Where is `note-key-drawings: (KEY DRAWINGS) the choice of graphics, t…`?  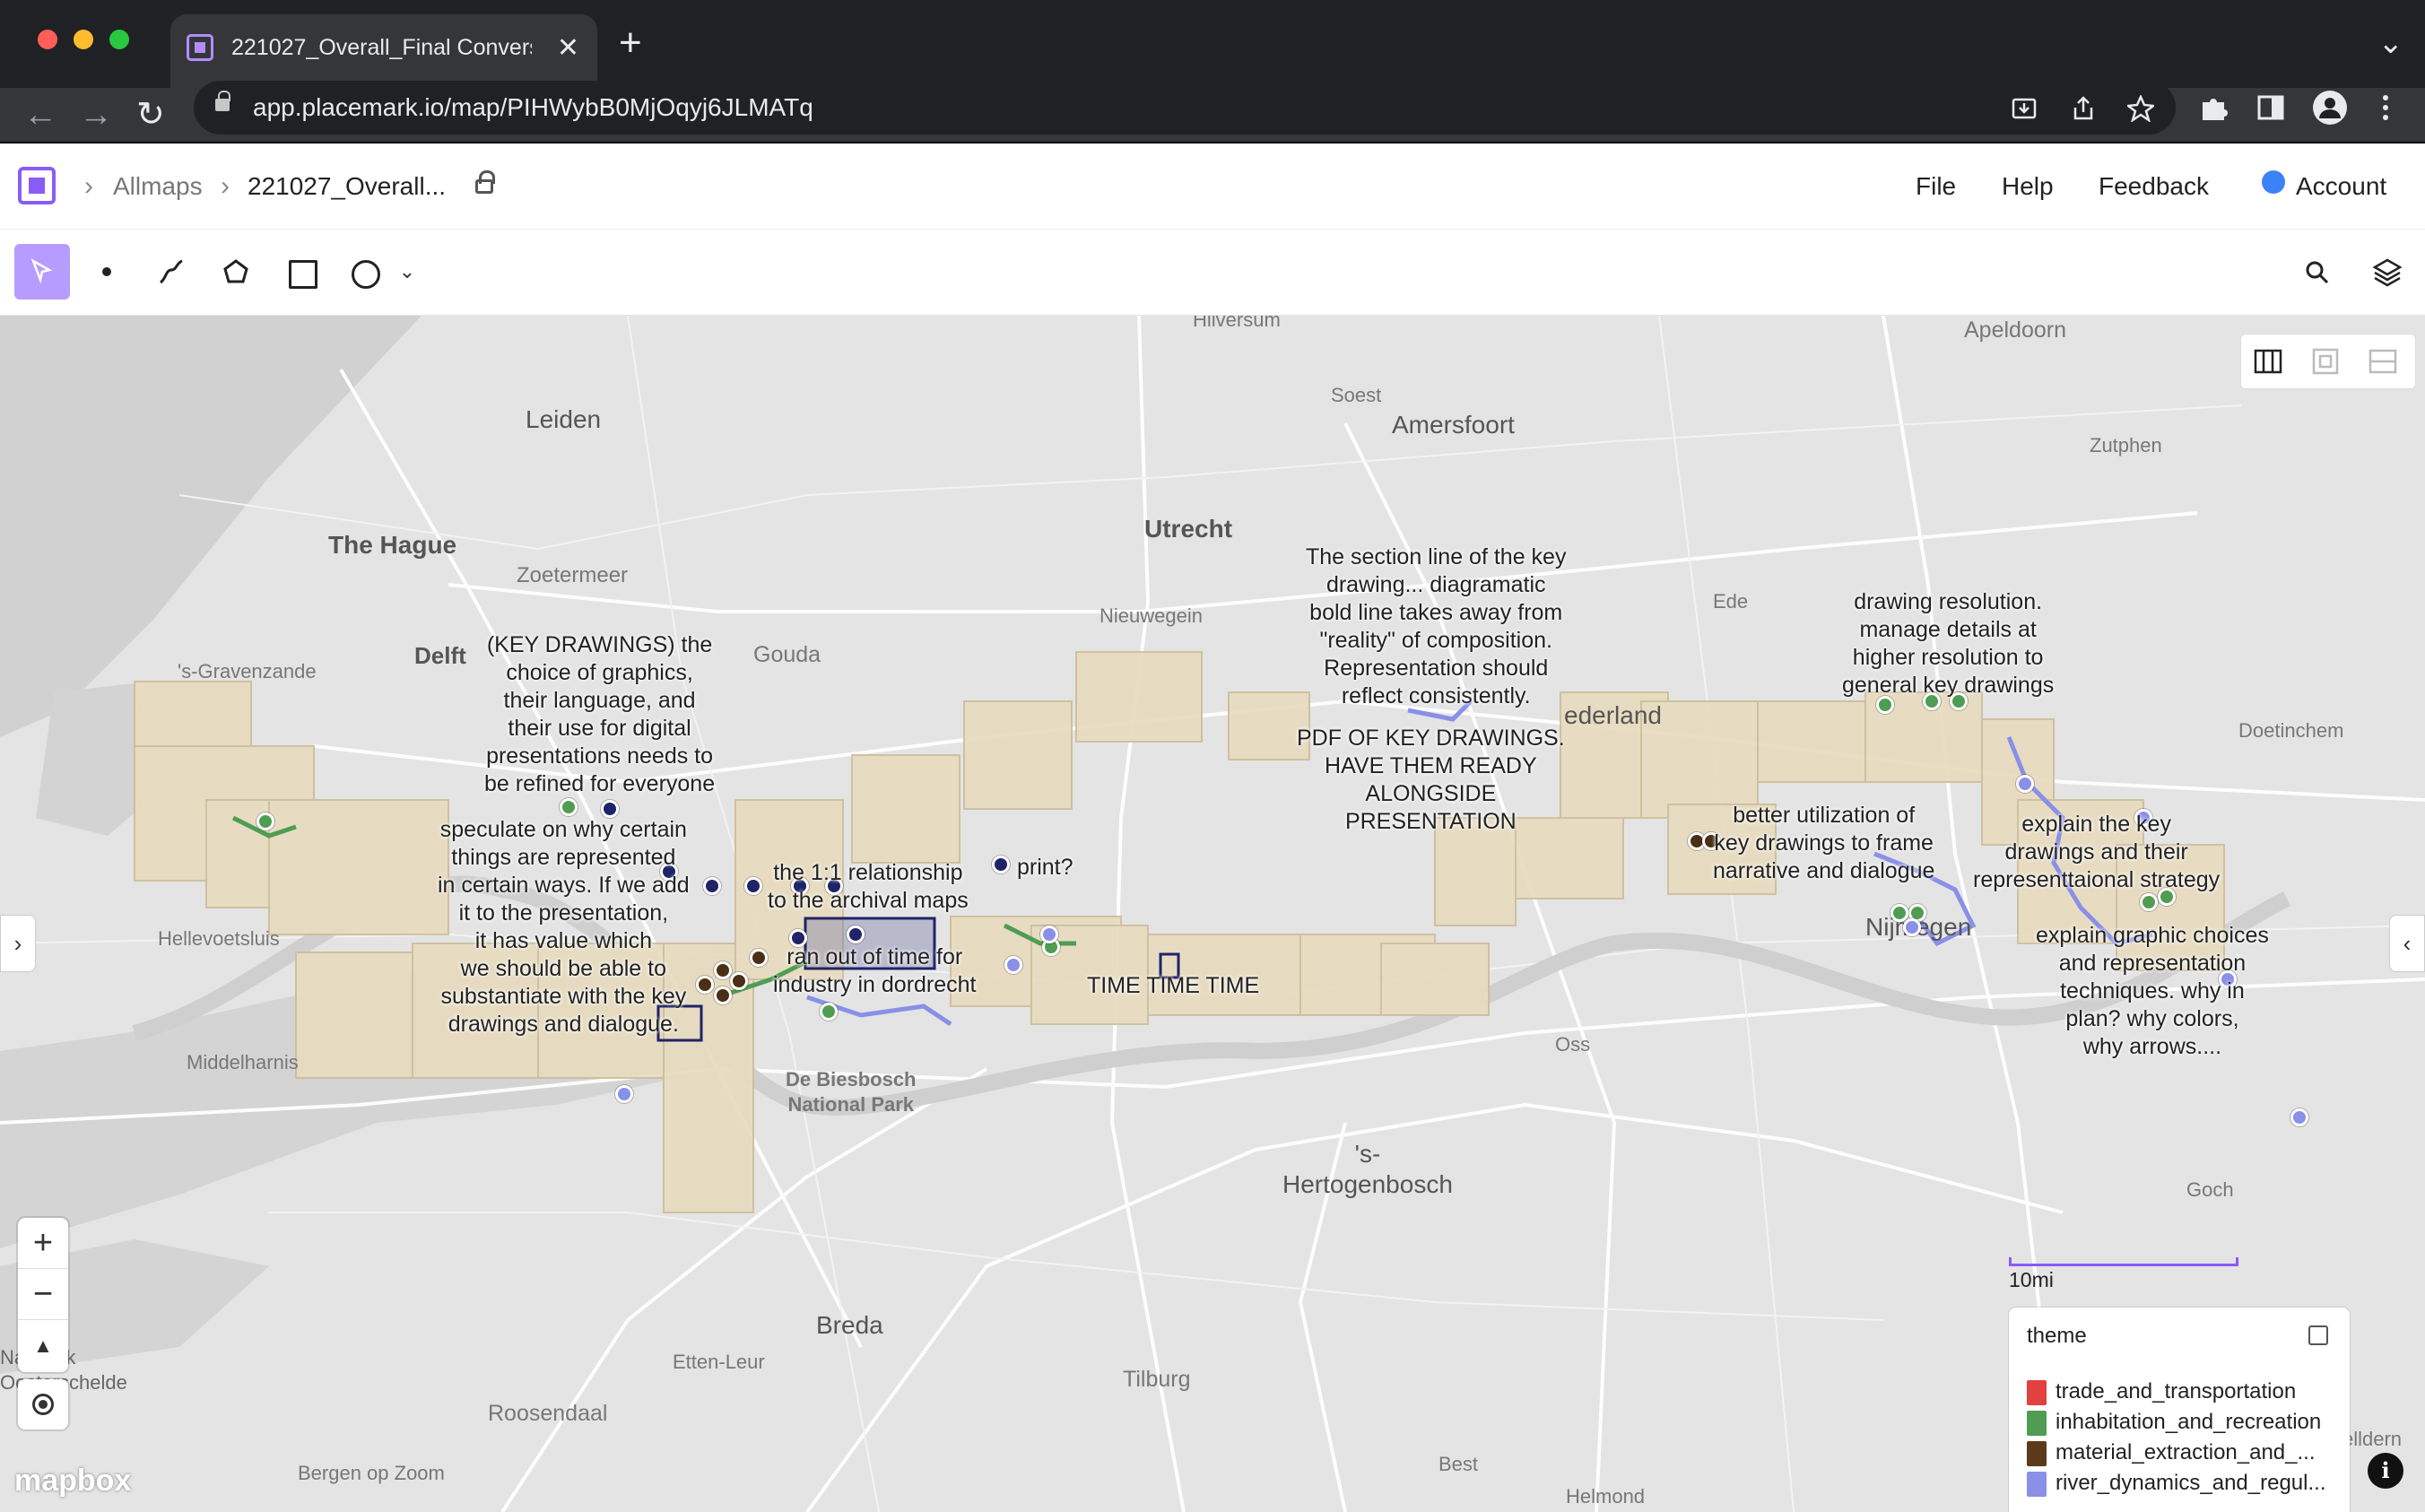
note-key-drawings: (KEY DRAWINGS) the choice of graphics, t… is located at coordinates (599, 714).